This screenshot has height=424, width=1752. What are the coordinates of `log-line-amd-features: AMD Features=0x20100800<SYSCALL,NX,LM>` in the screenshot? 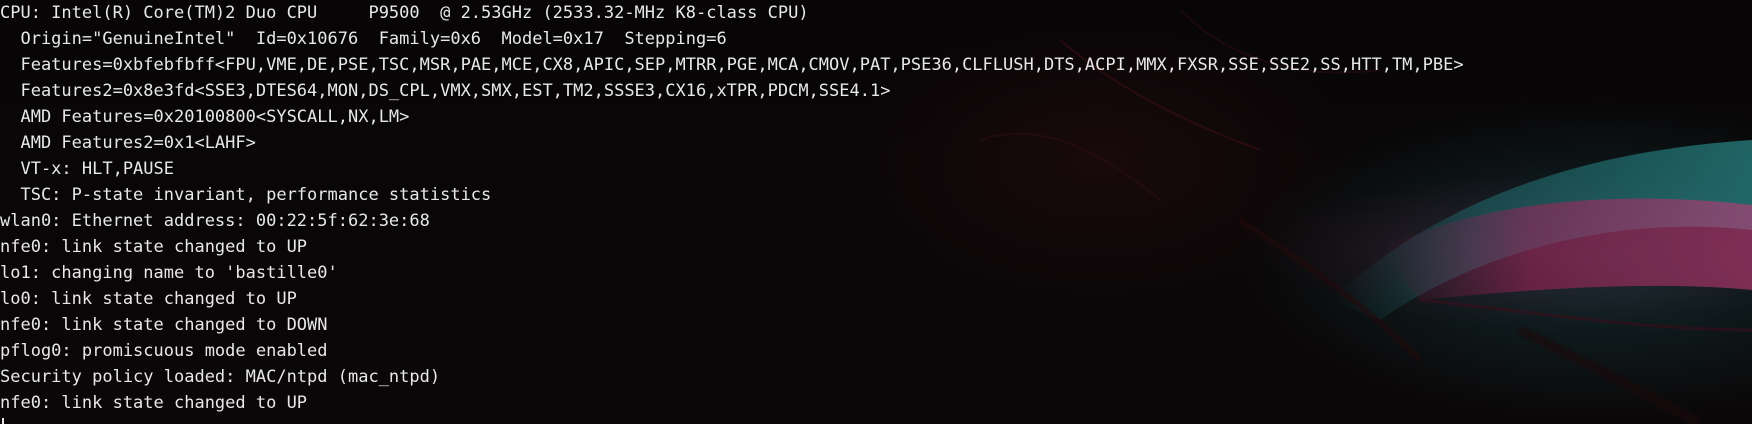 It's located at (205, 117).